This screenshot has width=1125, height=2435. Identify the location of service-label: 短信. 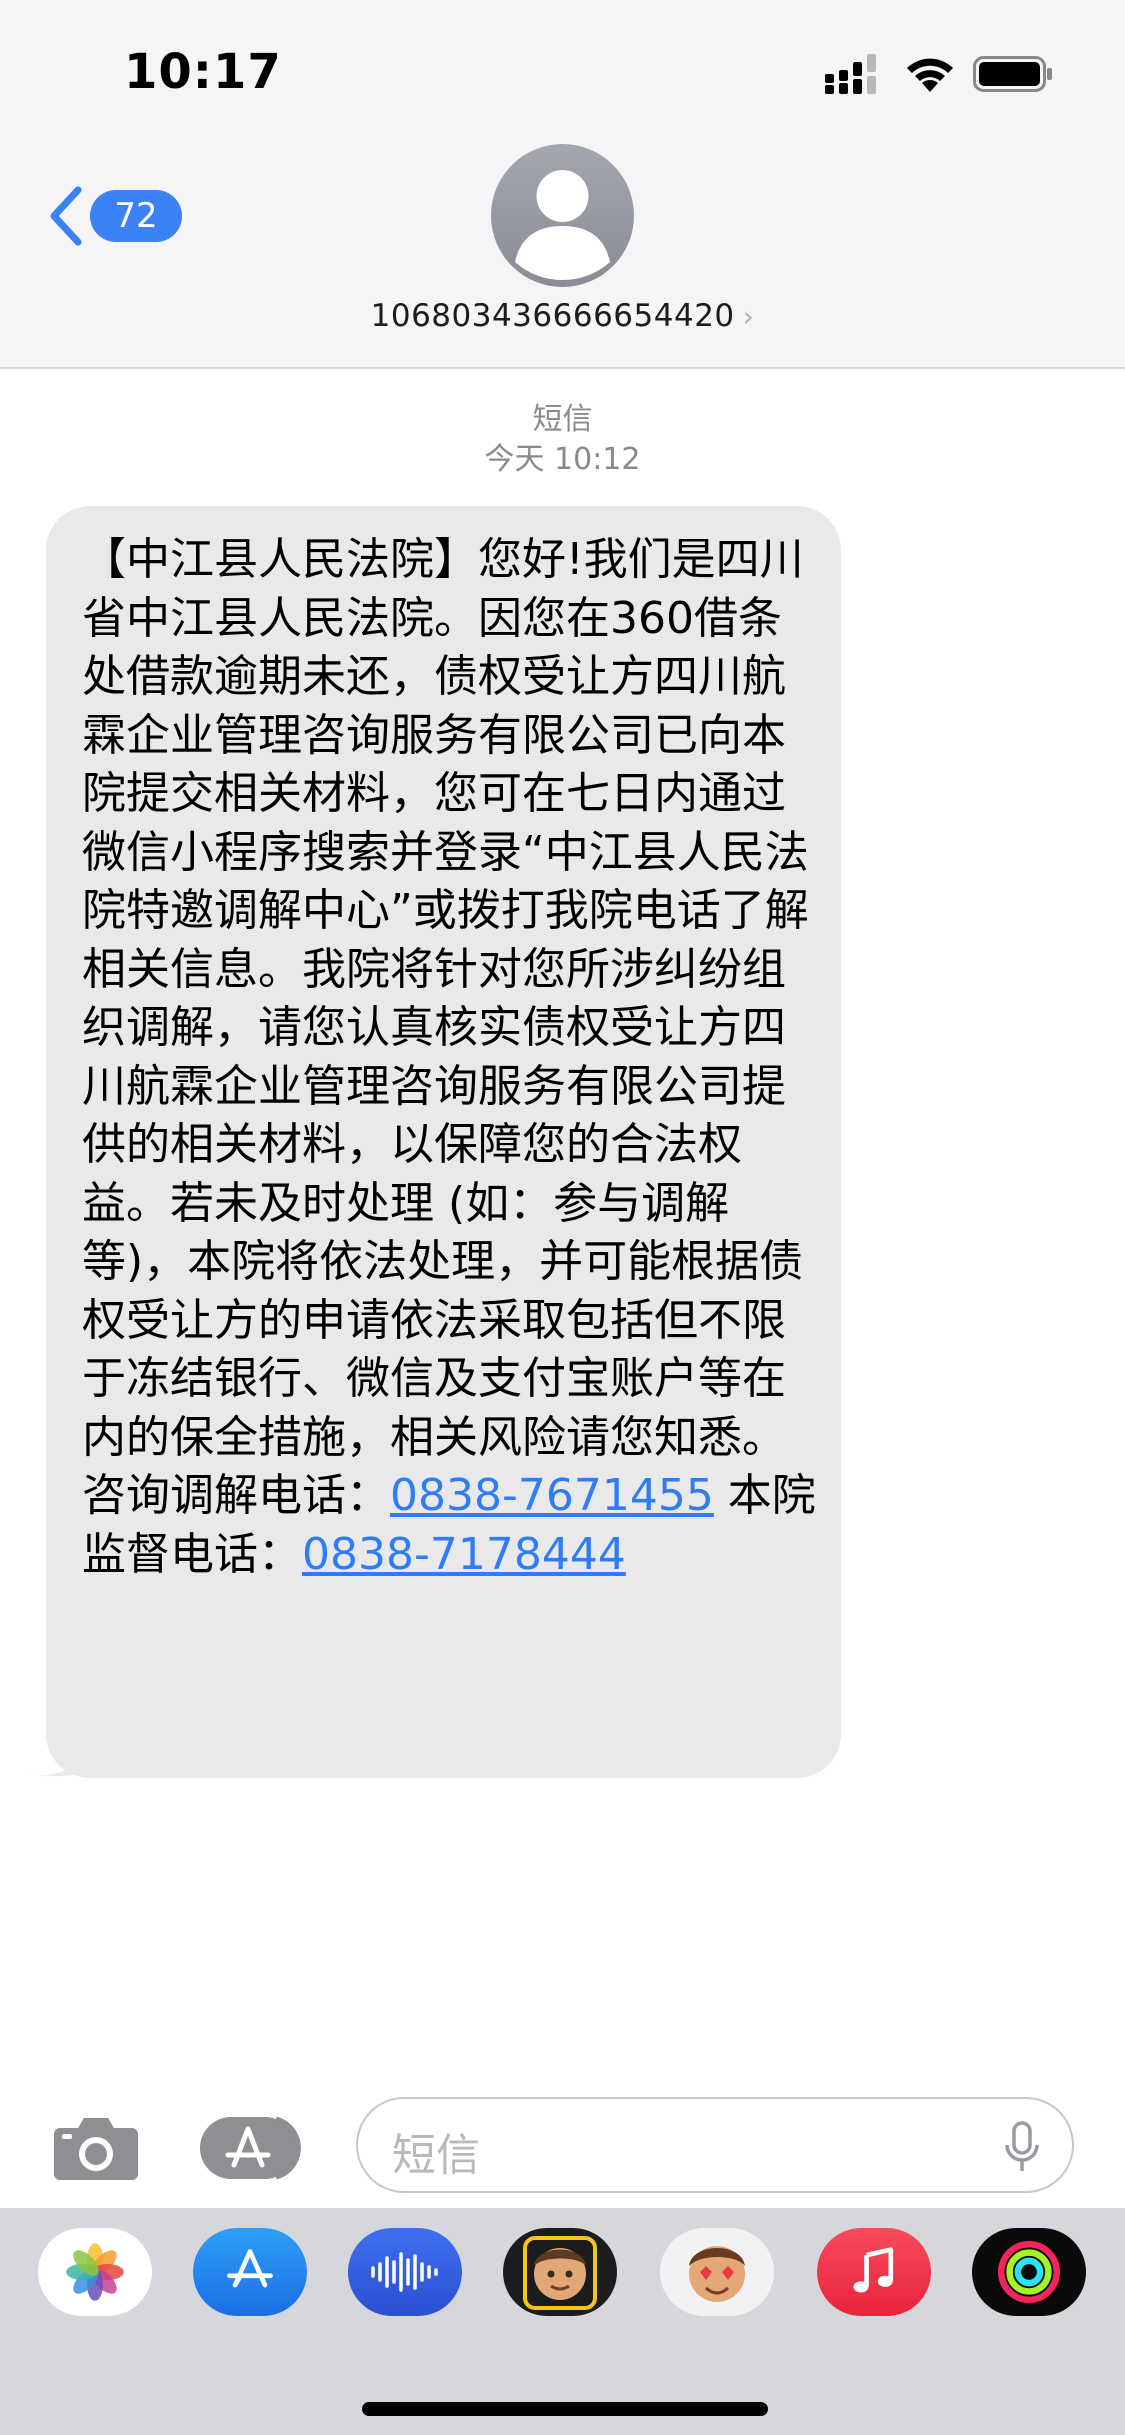
(562, 419).